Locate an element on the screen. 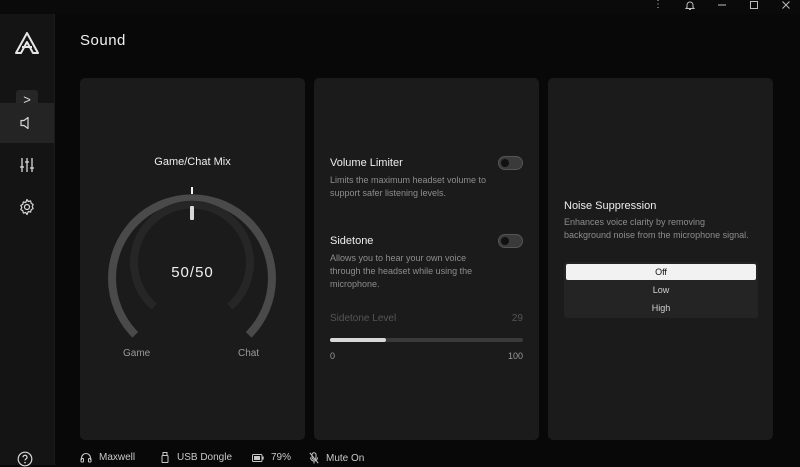  speaker-icon is located at coordinates (24, 123).